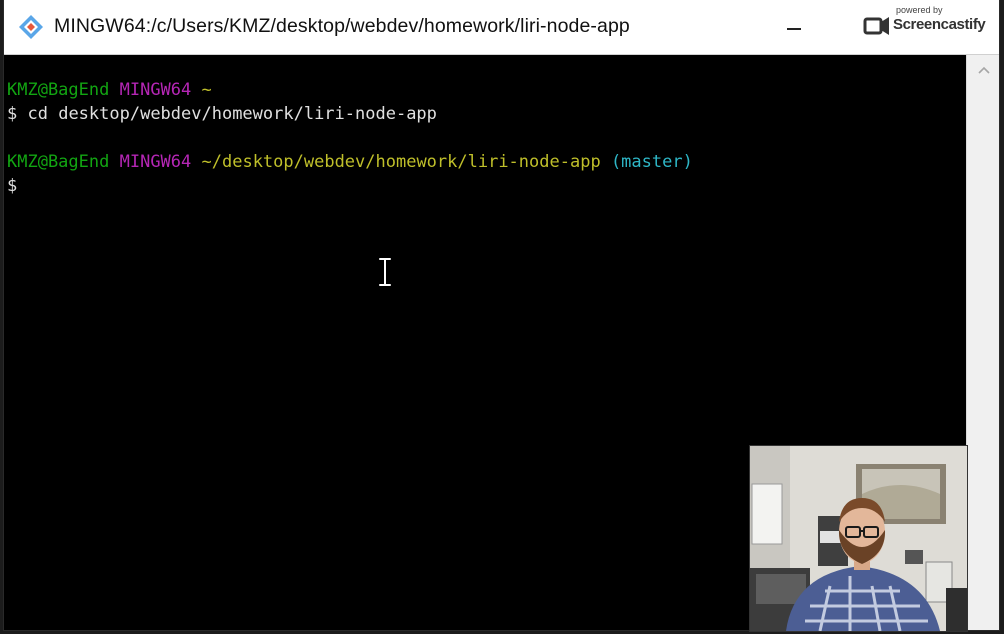  What do you see at coordinates (232, 114) in the screenshot?
I see `command-text: cd desktop/webdev/homework/liri-node-app` at bounding box center [232, 114].